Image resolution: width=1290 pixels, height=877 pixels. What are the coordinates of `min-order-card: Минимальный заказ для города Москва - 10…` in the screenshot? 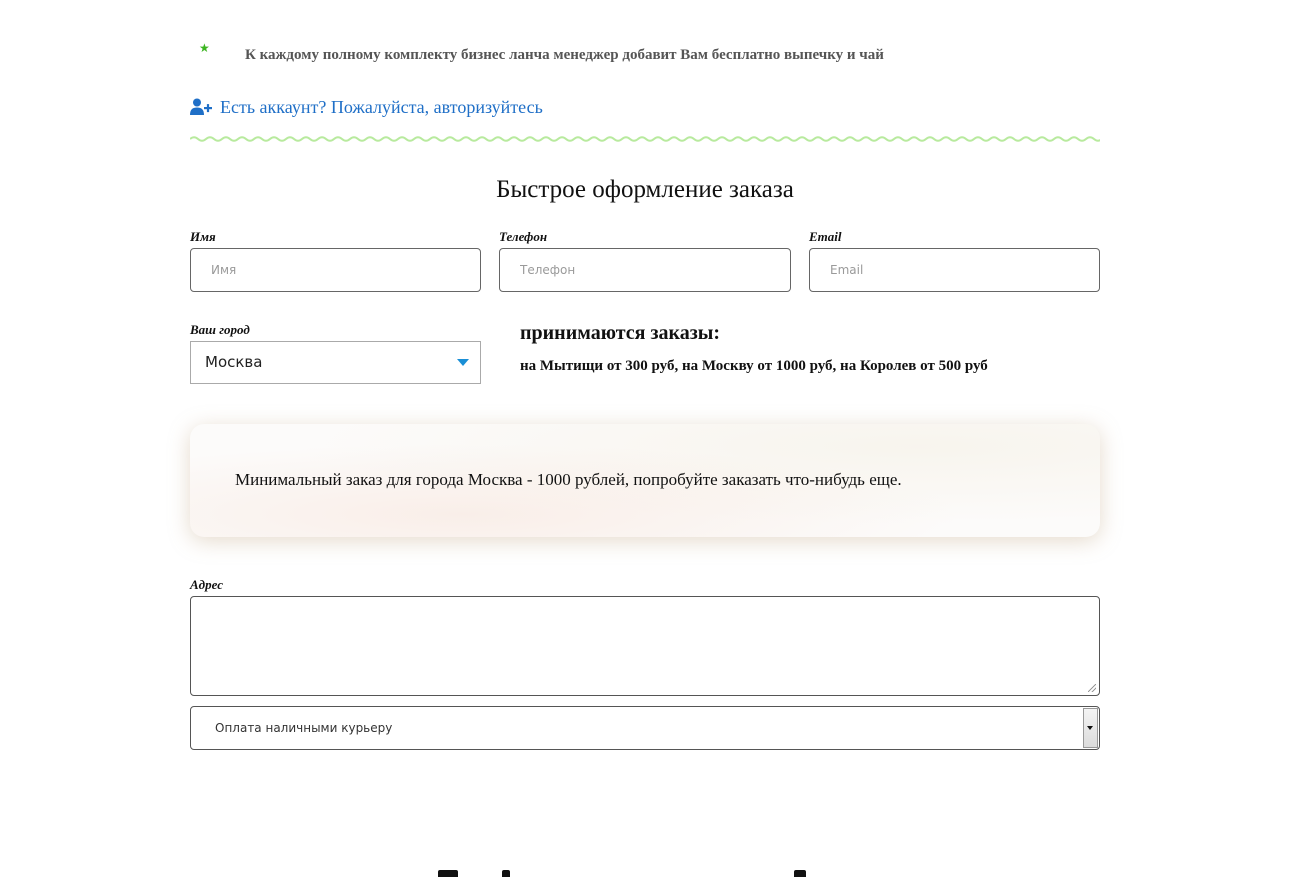 It's located at (645, 480).